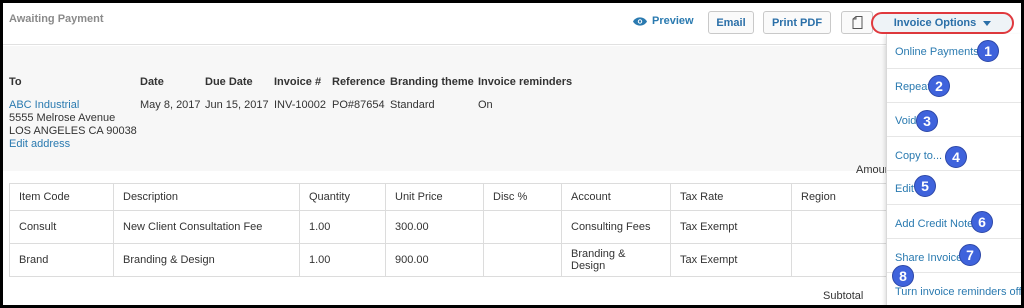  What do you see at coordinates (359, 82) in the screenshot?
I see `reference-label: Reference` at bounding box center [359, 82].